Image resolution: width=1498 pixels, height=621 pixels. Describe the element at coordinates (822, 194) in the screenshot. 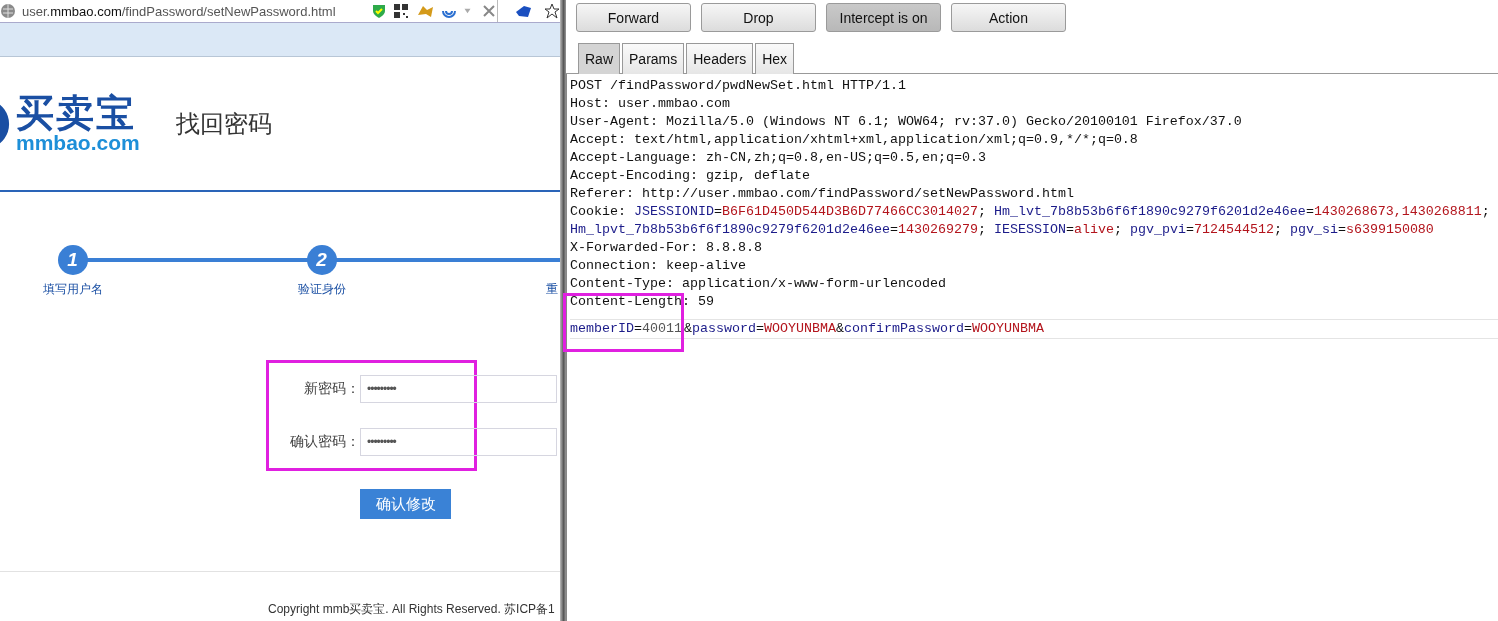

I see `request-line: Referer: http://user.mmbao.com/findPassword/setNewPassword.html` at that location.